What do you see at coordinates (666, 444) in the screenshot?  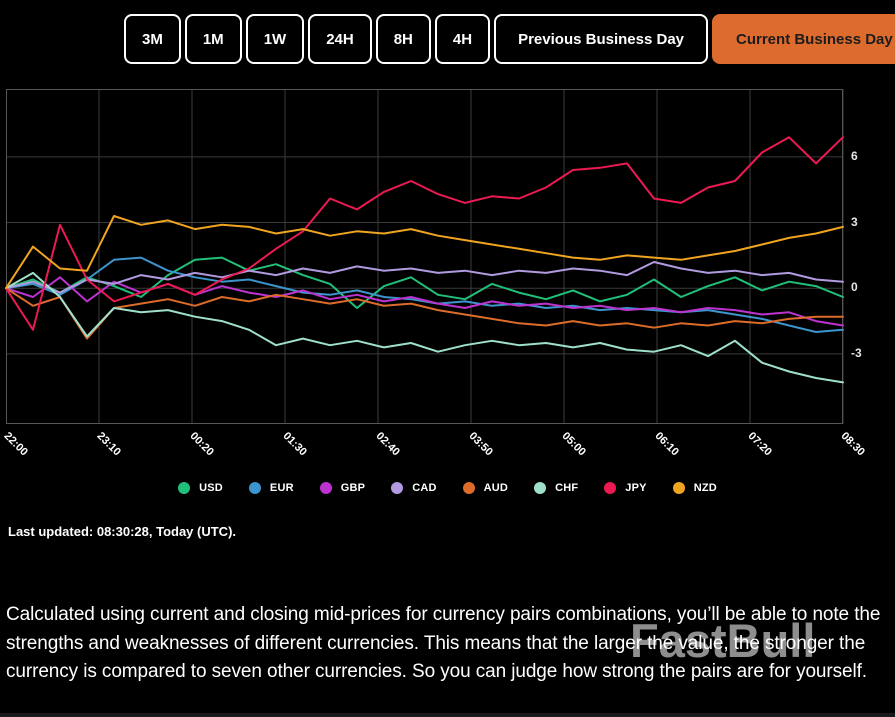 I see `x-axis-label: 06:10` at bounding box center [666, 444].